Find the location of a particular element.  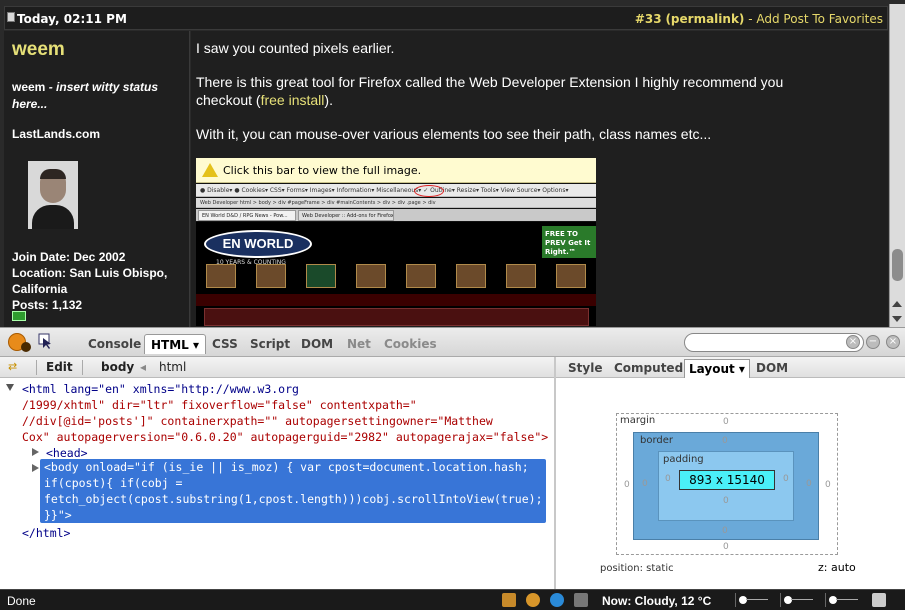

layout-position: position: static is located at coordinates (637, 568).